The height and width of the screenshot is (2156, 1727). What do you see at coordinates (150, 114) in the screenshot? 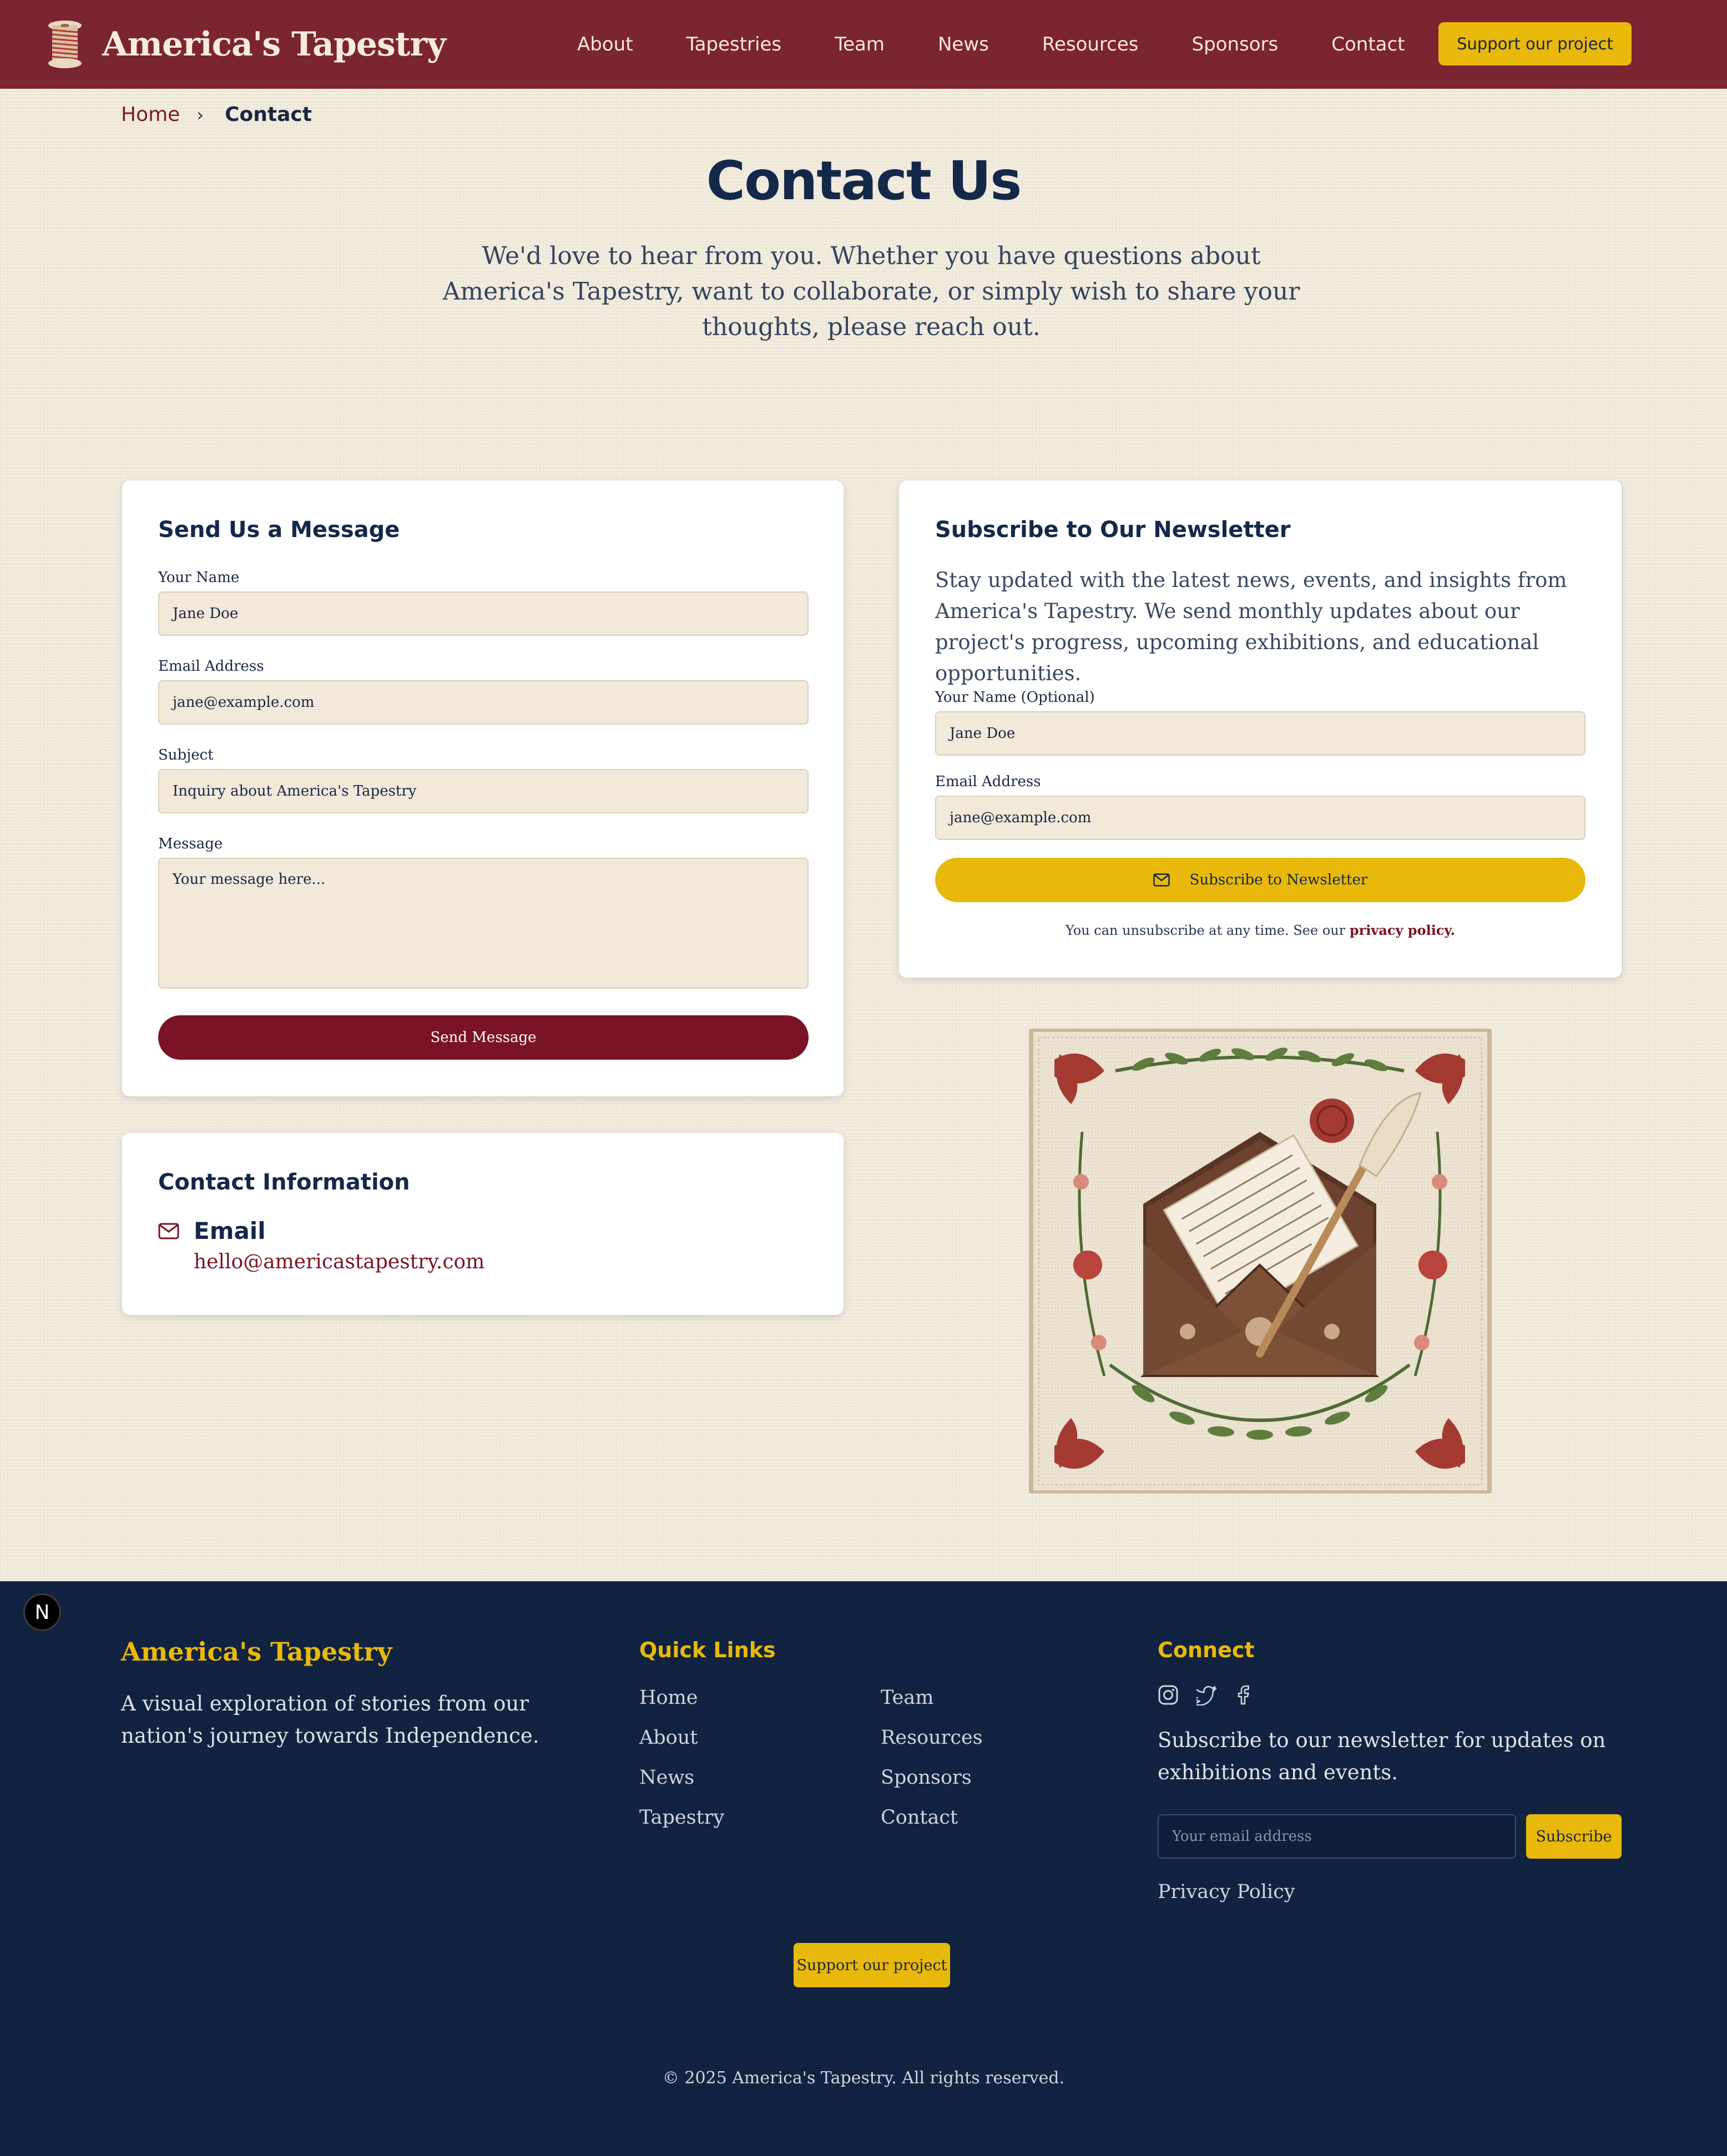
I see `breadcrumb-home: Home` at bounding box center [150, 114].